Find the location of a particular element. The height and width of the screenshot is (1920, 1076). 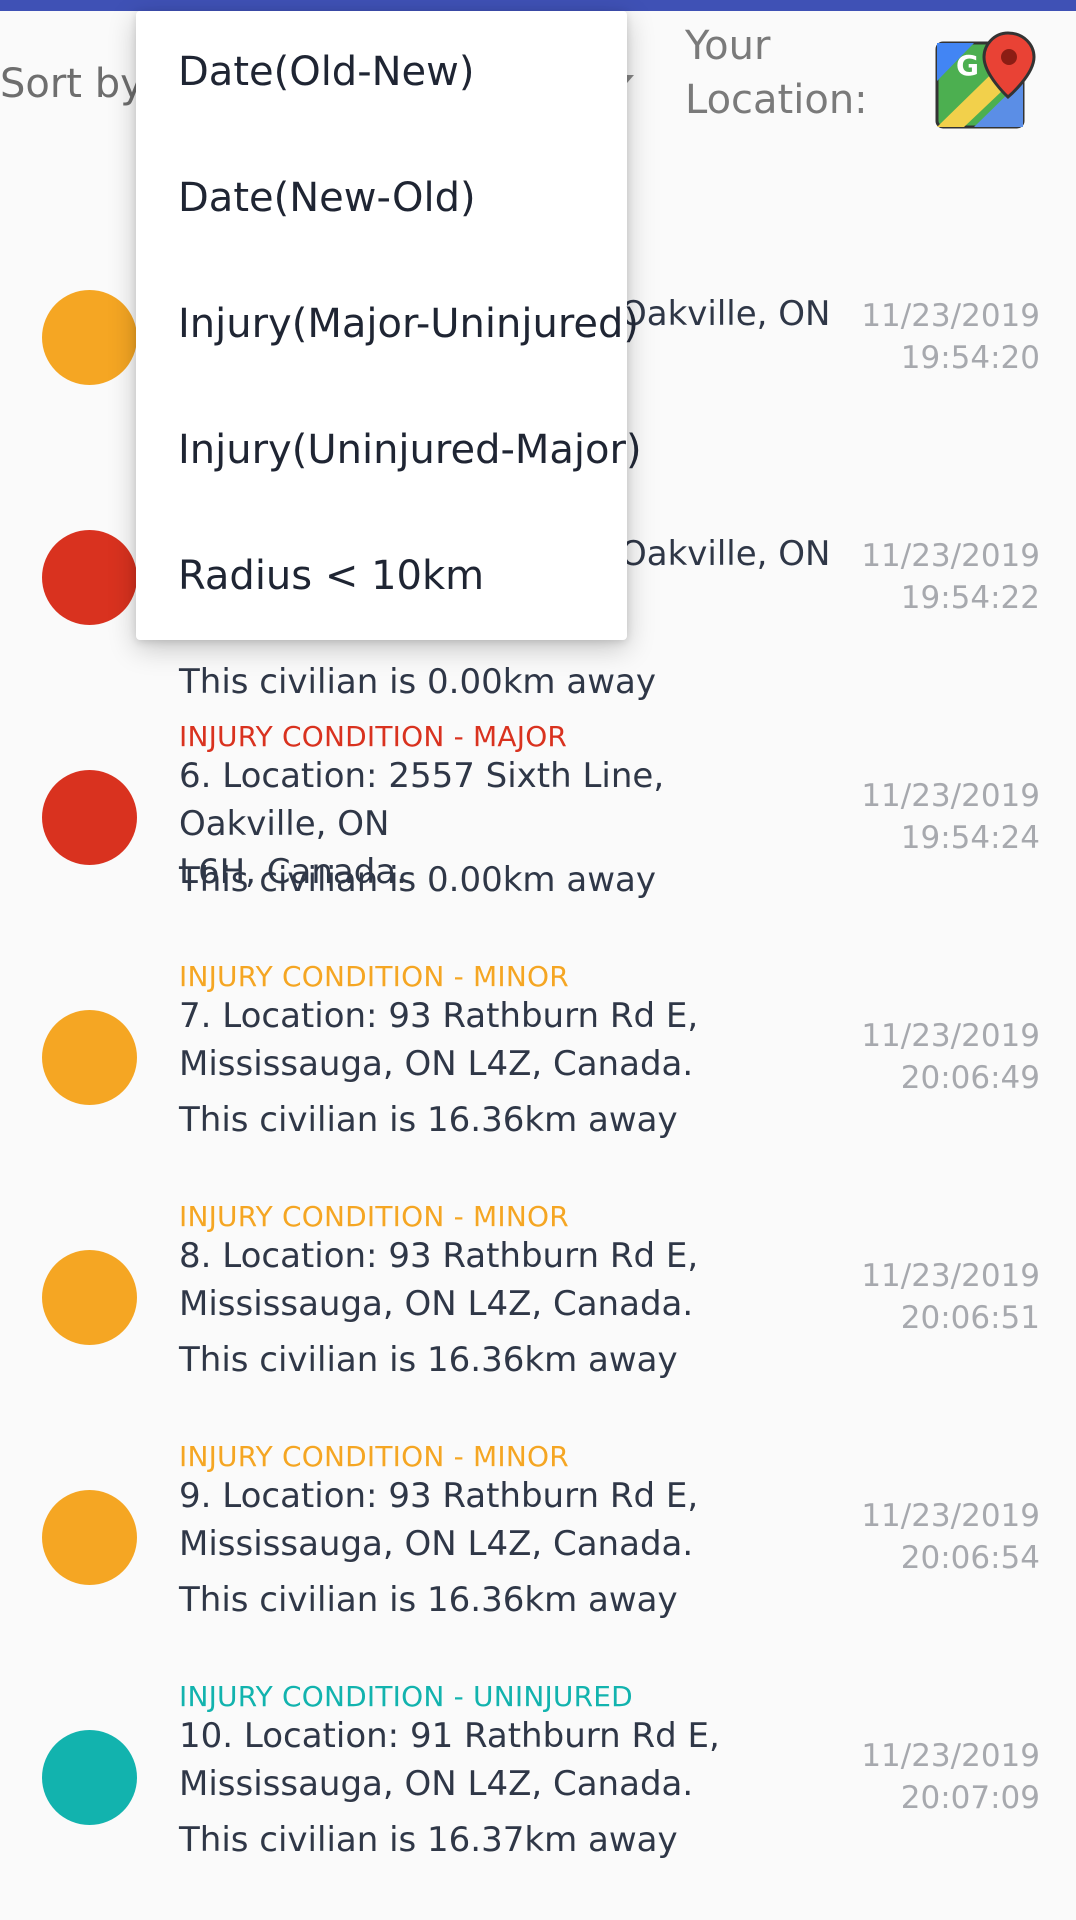

timestamp-time: 20:06:51 is located at coordinates (970, 1318).